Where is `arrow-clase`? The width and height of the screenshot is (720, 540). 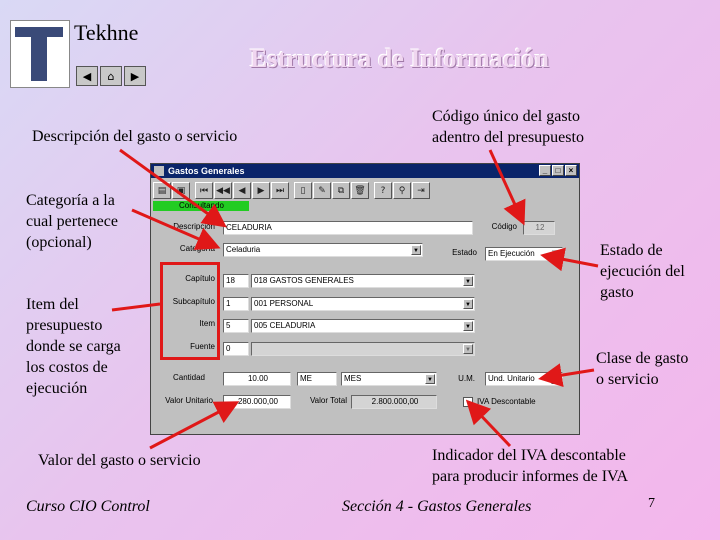
arrow-clase is located at coordinates (566, 375).